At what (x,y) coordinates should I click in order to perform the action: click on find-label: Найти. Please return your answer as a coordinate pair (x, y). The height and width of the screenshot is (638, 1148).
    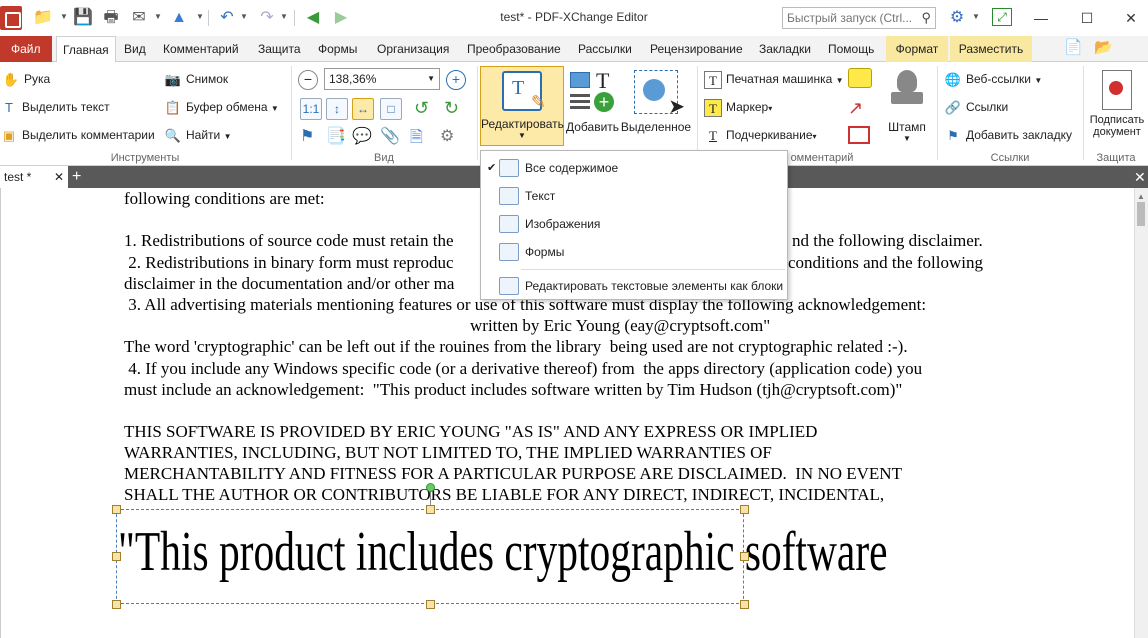
    Looking at the image, I should click on (203, 135).